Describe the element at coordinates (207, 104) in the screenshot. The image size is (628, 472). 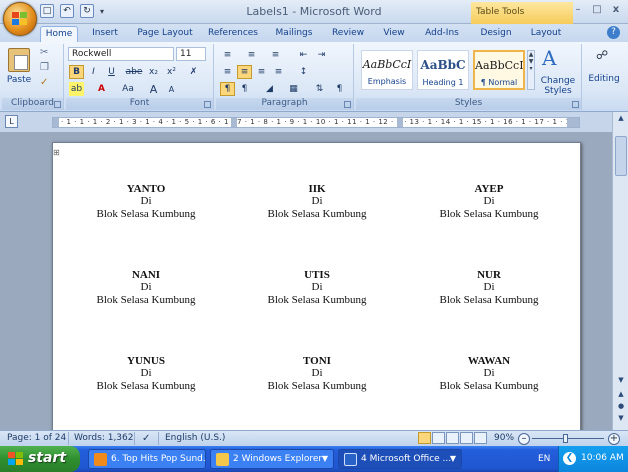
I see `font-launcher-icon` at that location.